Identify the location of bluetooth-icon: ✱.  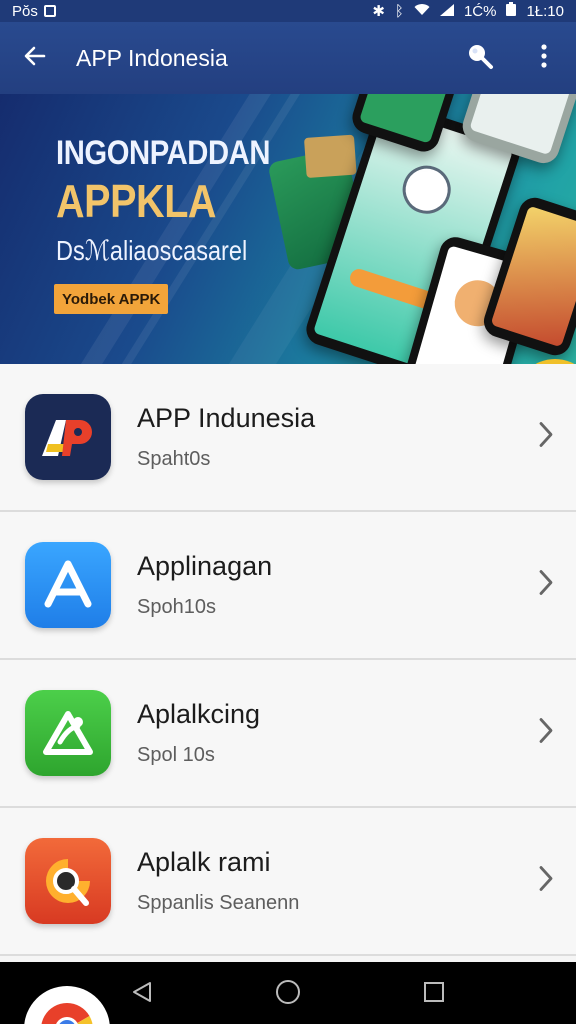
(378, 11).